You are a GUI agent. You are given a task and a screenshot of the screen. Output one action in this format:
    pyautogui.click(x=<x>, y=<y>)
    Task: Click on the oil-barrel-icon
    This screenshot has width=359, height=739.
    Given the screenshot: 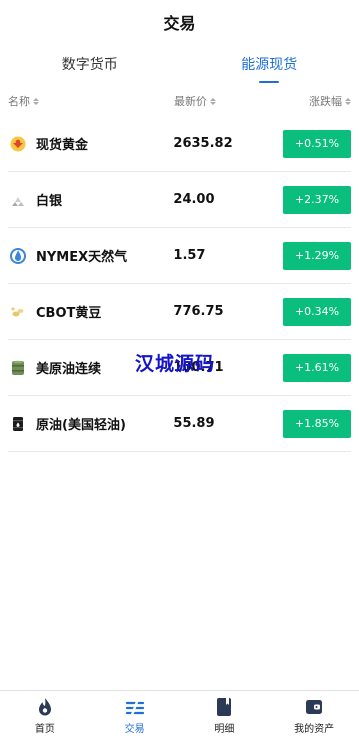 What is the action you would take?
    pyautogui.click(x=18, y=368)
    